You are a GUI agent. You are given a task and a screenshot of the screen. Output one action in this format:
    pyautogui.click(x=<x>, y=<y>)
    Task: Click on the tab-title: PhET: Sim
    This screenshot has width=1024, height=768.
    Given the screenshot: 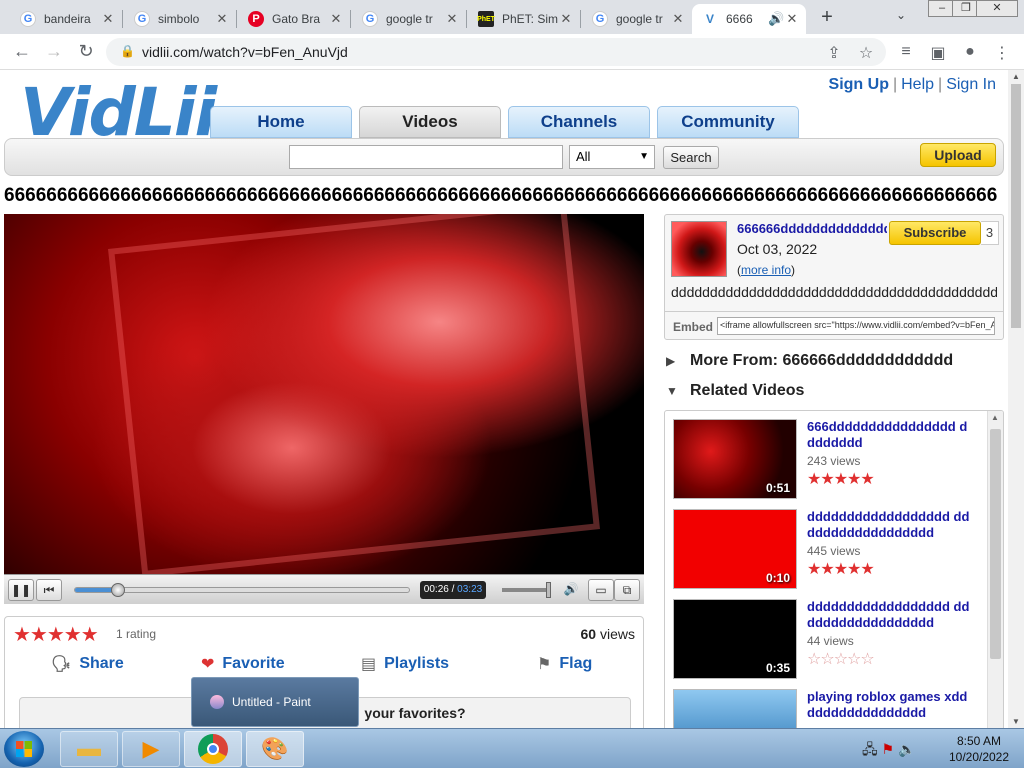 What is the action you would take?
    pyautogui.click(x=530, y=19)
    